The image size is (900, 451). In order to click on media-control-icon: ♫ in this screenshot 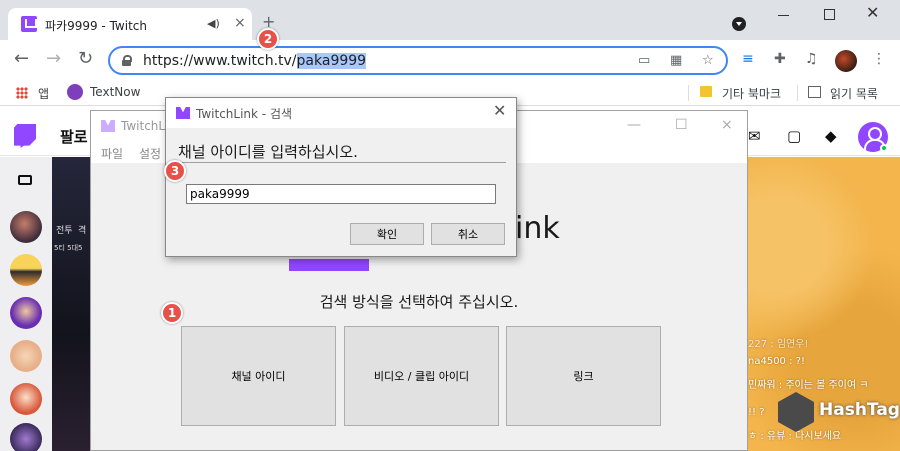, I will do `click(811, 59)`.